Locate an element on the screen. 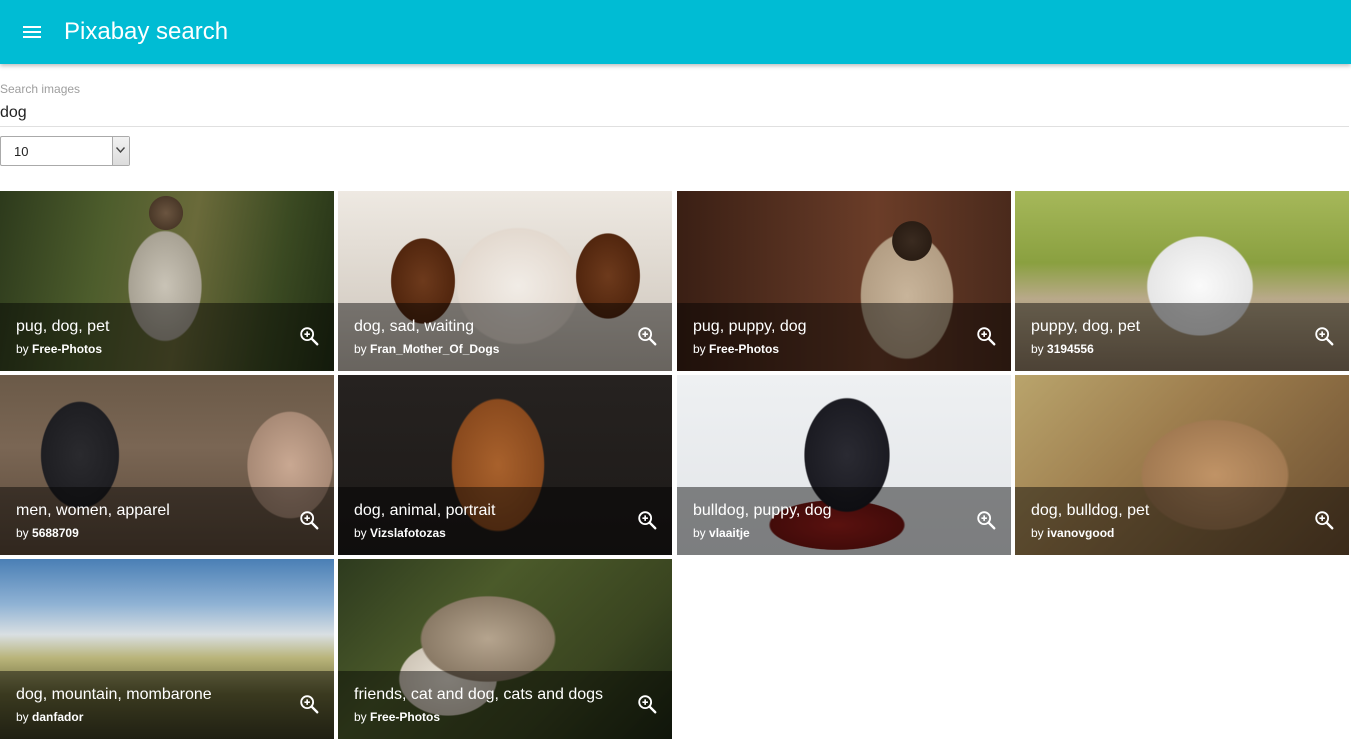  image-tags: dog, bulldog, pet is located at coordinates (1090, 510).